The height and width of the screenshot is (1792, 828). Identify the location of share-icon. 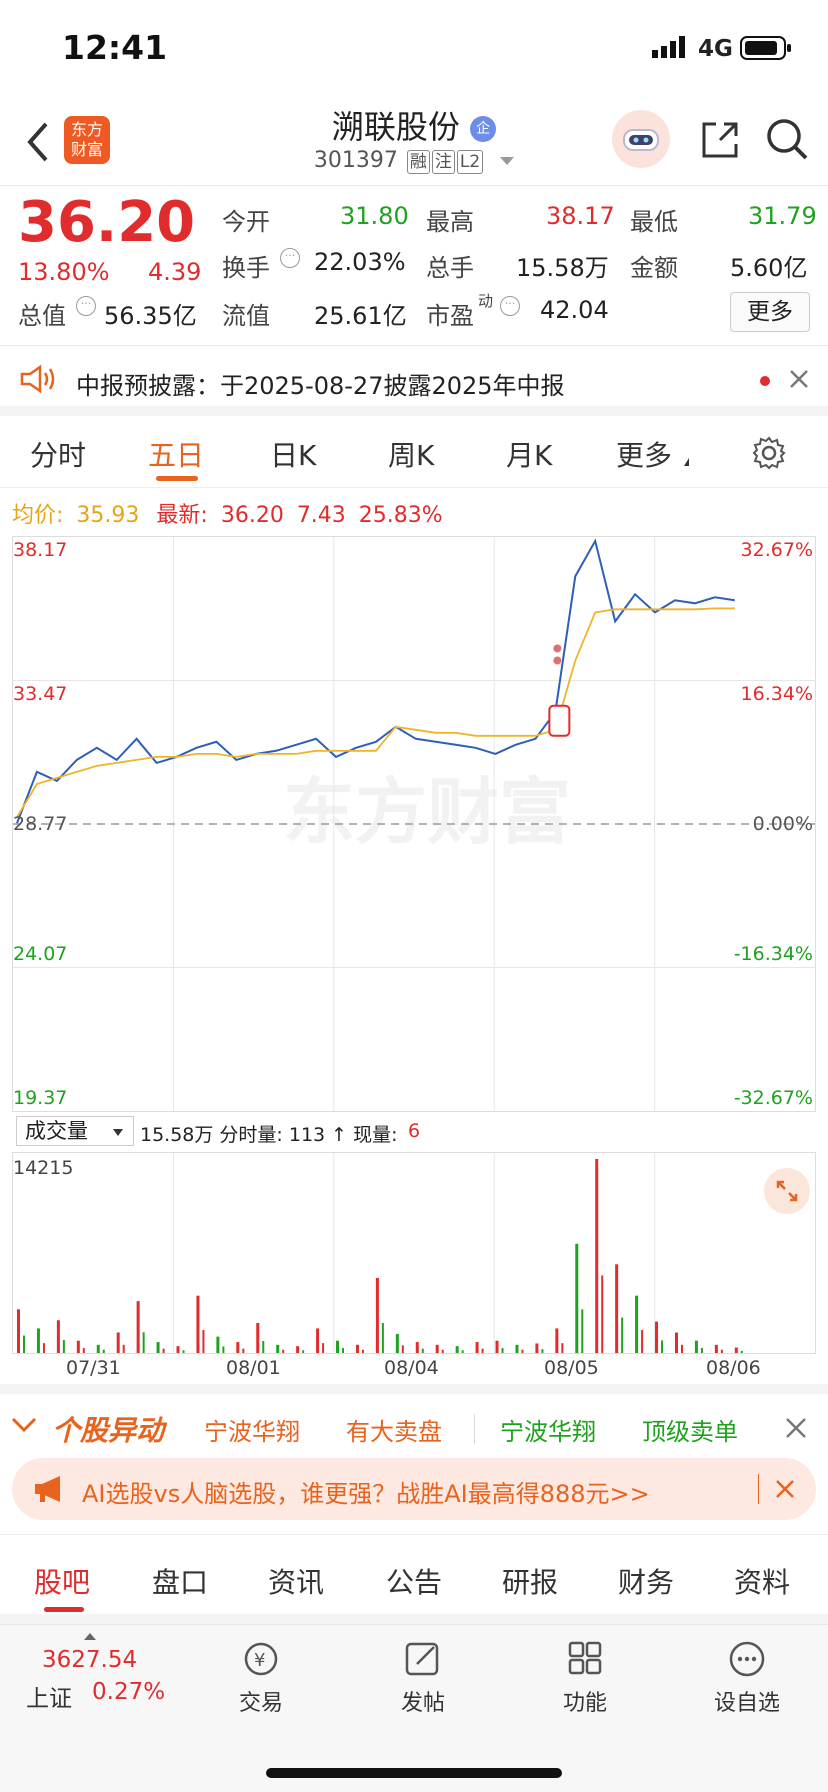
(720, 142).